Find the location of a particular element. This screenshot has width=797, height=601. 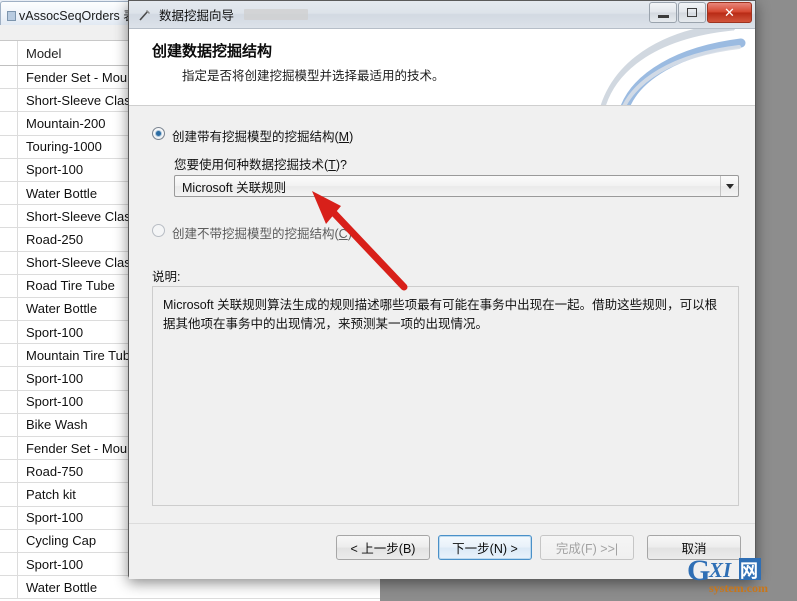

grid-cell-model: Patch kit is located at coordinates (47, 494).